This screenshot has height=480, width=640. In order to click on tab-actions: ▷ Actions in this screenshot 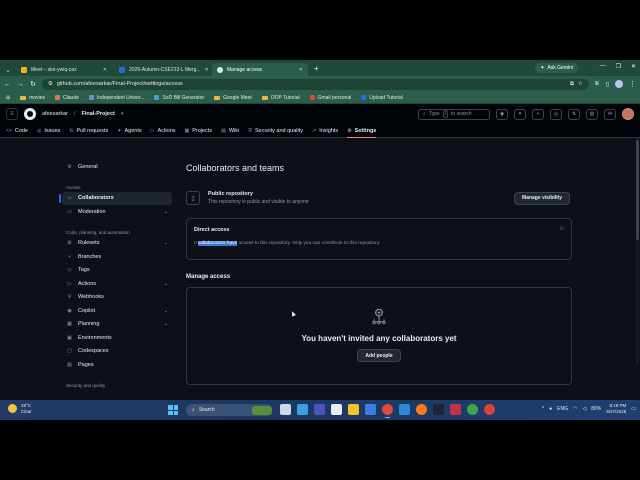, I will do `click(163, 131)`.